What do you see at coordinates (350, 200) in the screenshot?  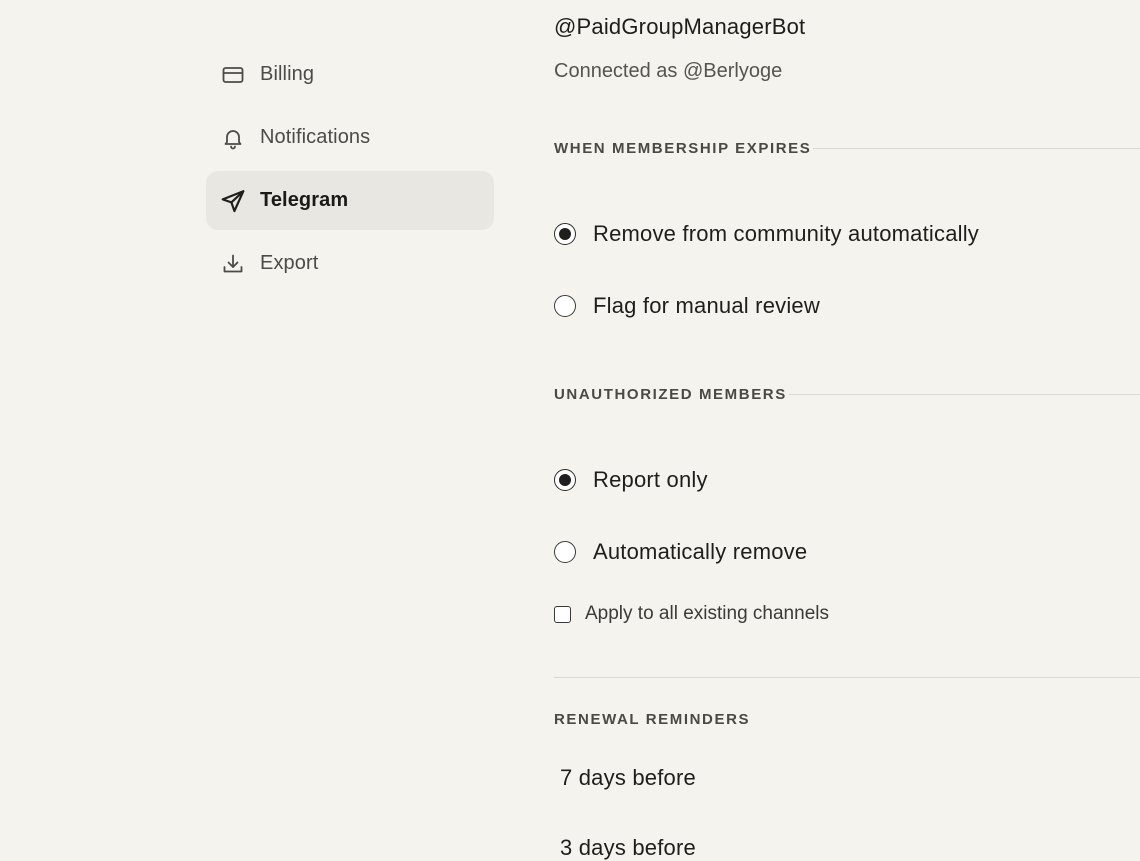 I see `sidebar-item-telegram: Telegram` at bounding box center [350, 200].